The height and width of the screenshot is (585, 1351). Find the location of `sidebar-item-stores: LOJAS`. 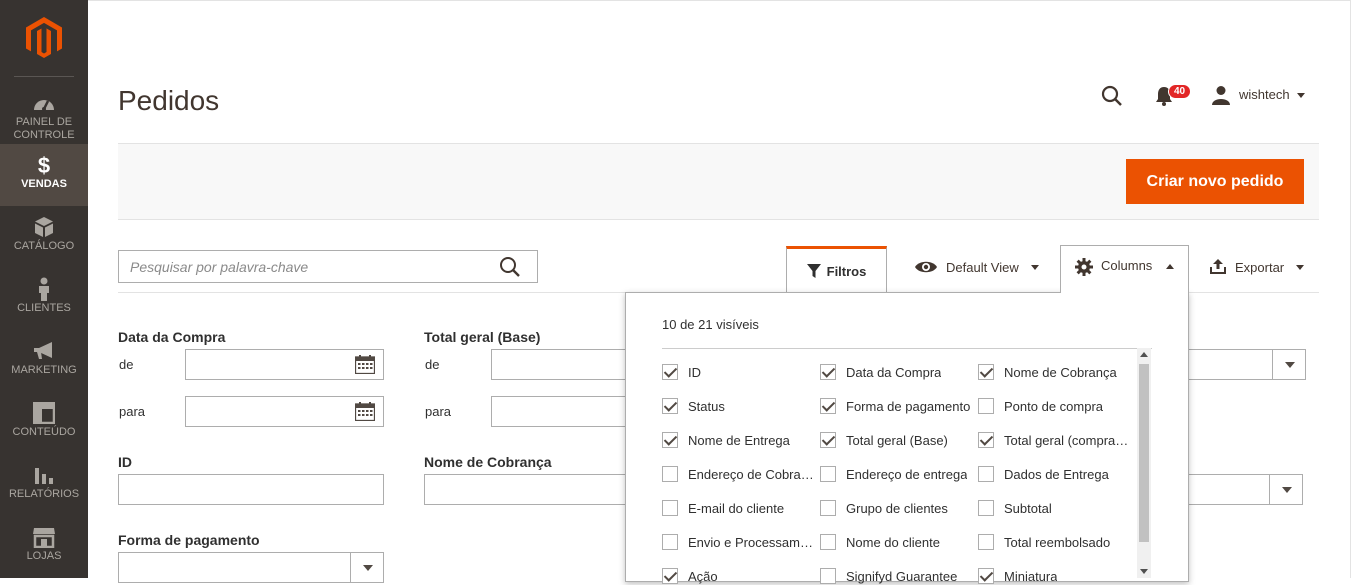

sidebar-item-stores: LOJAS is located at coordinates (44, 547).